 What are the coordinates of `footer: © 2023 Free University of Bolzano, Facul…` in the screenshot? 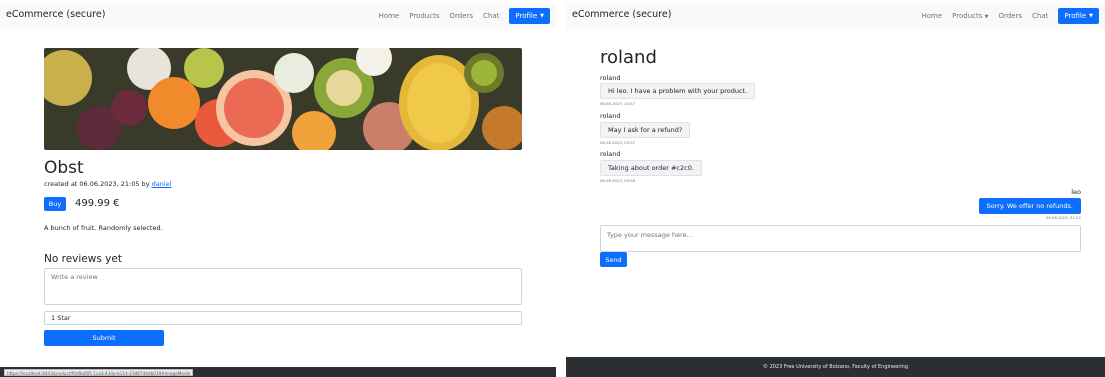 It's located at (835, 367).